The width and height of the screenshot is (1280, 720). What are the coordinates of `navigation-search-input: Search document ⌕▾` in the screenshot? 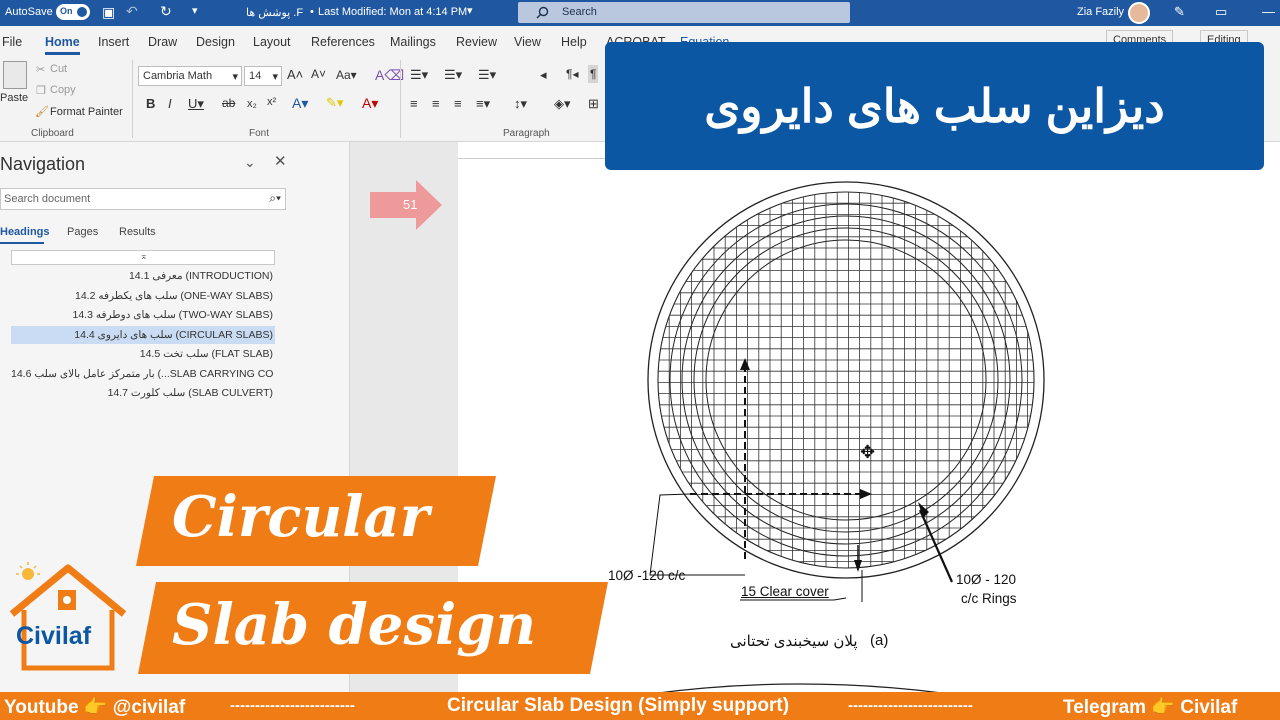 It's located at (143, 199).